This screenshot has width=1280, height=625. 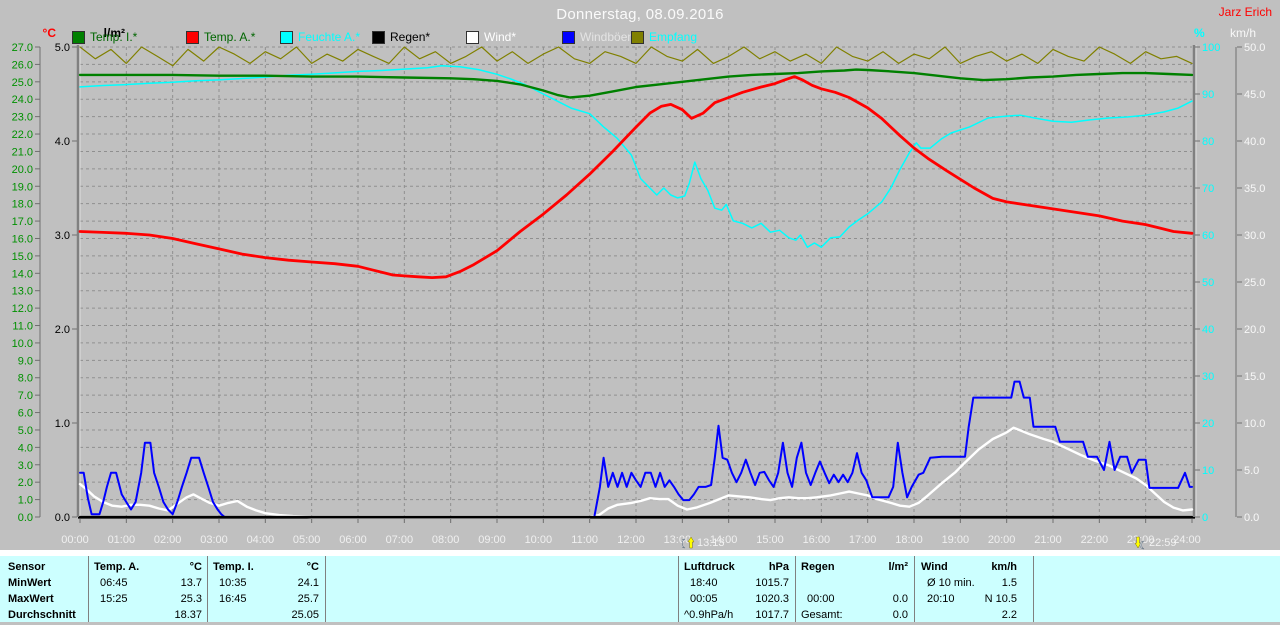 What do you see at coordinates (770, 540) in the screenshot?
I see `svg-text: 15:00` at bounding box center [770, 540].